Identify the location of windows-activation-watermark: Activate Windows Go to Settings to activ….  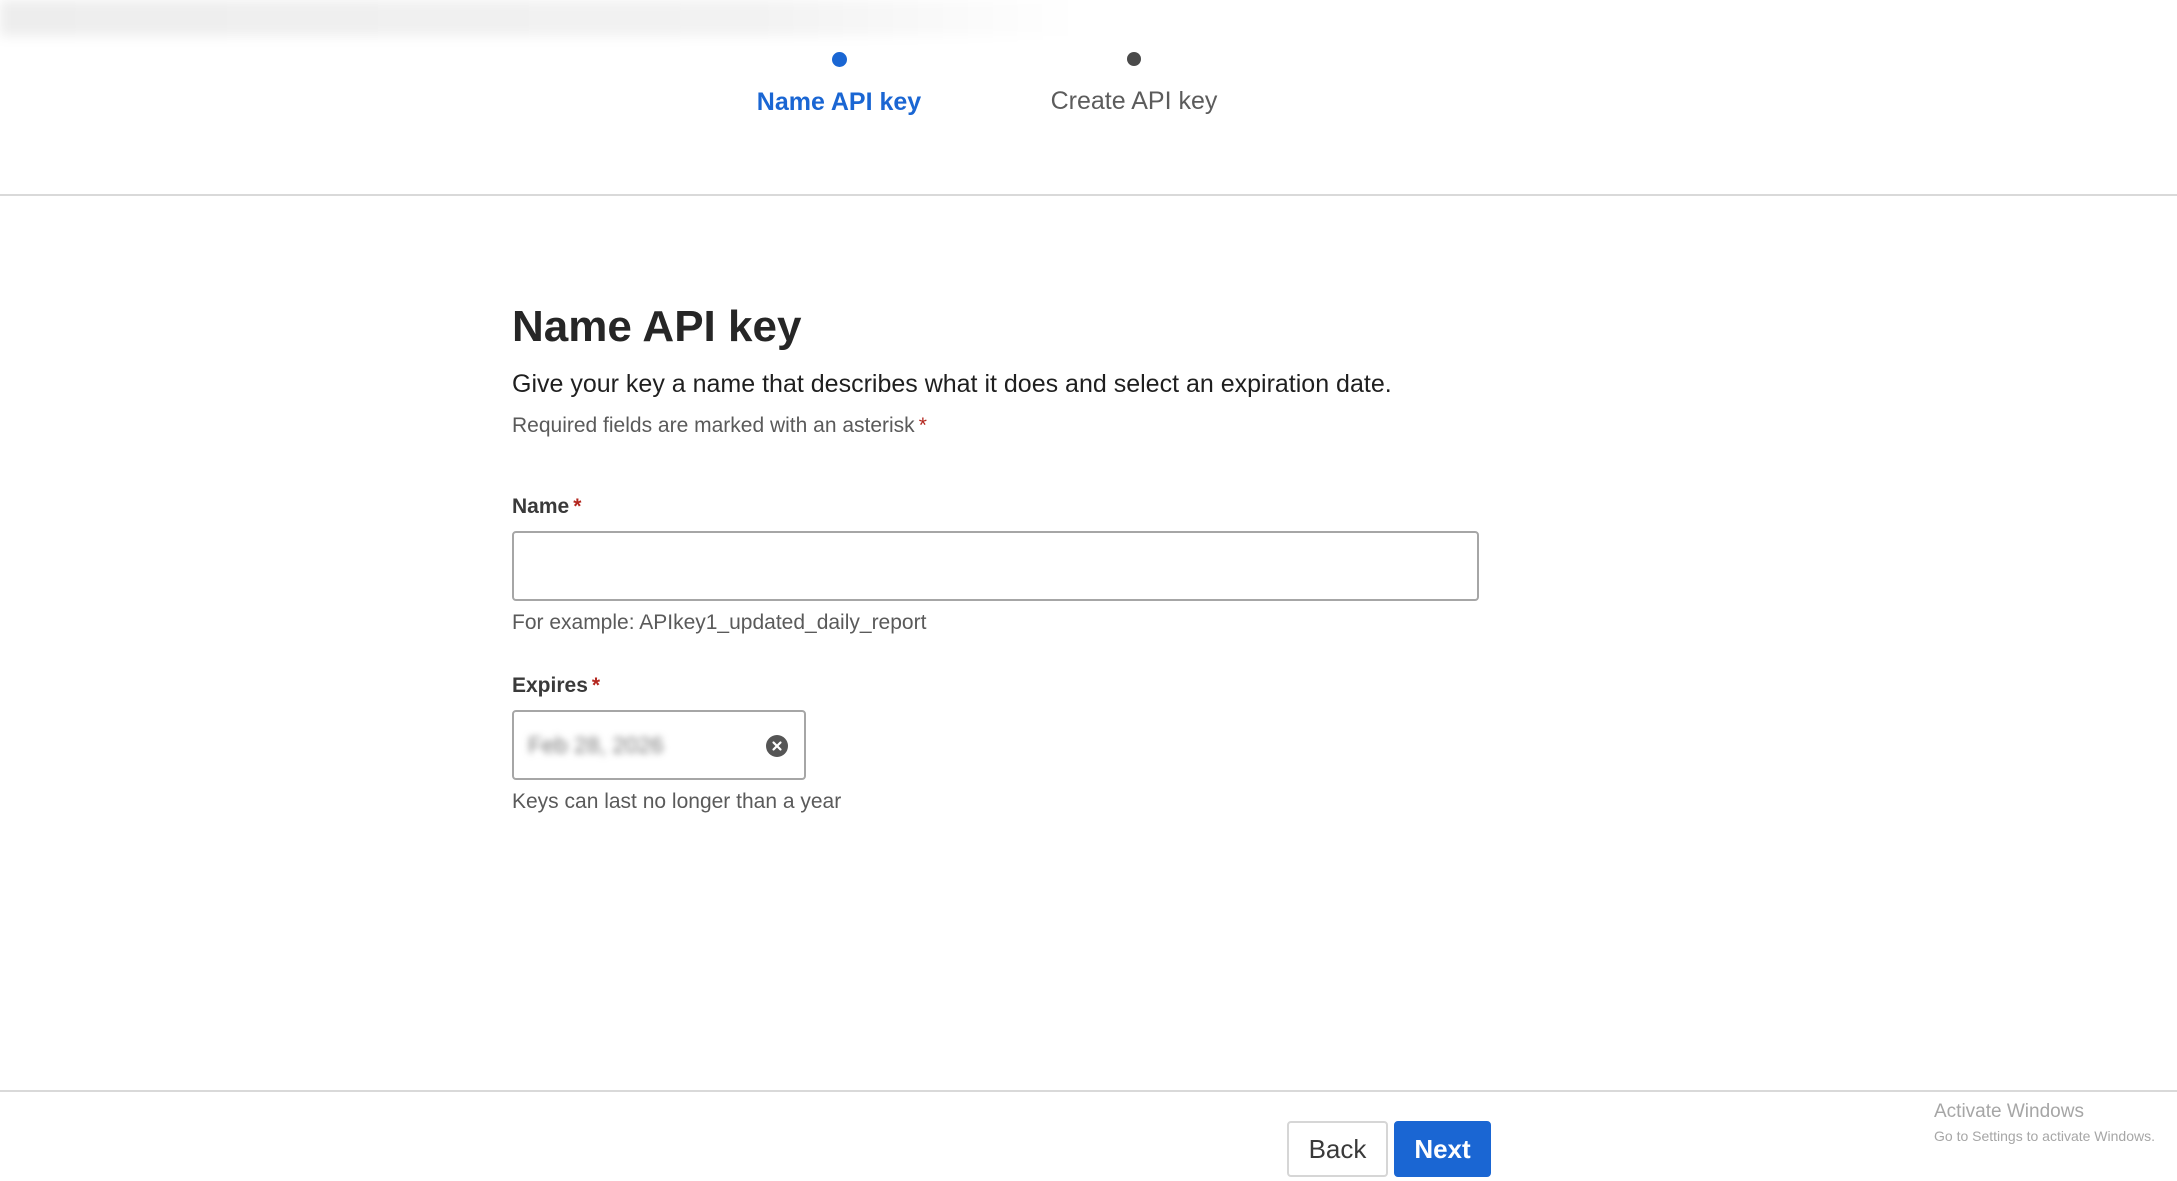
(2044, 1123).